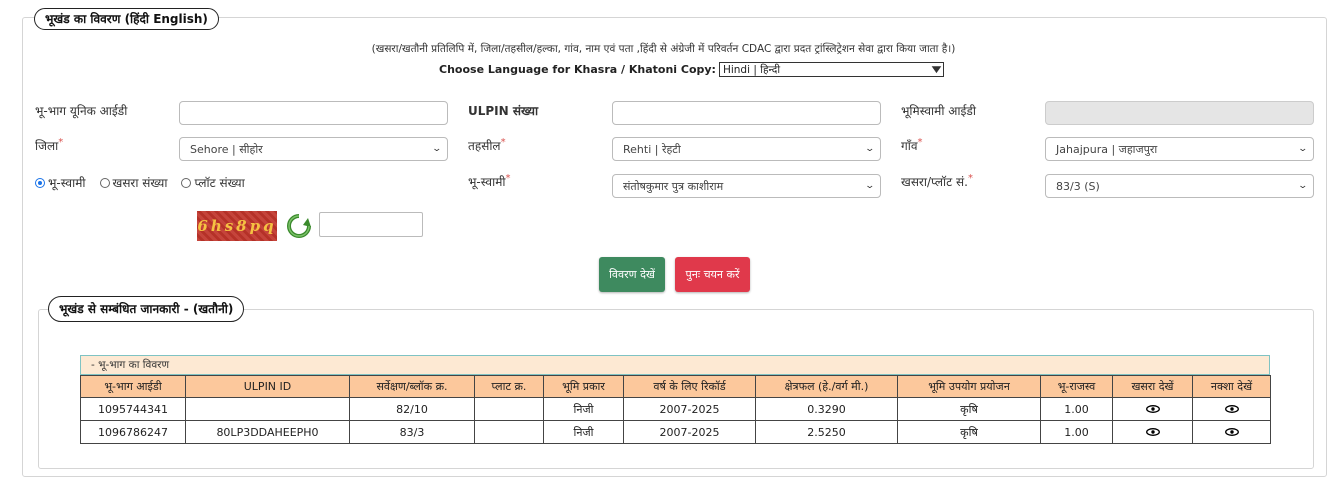 This screenshot has height=477, width=1327. What do you see at coordinates (299, 226) in the screenshot?
I see `refresh-icon` at bounding box center [299, 226].